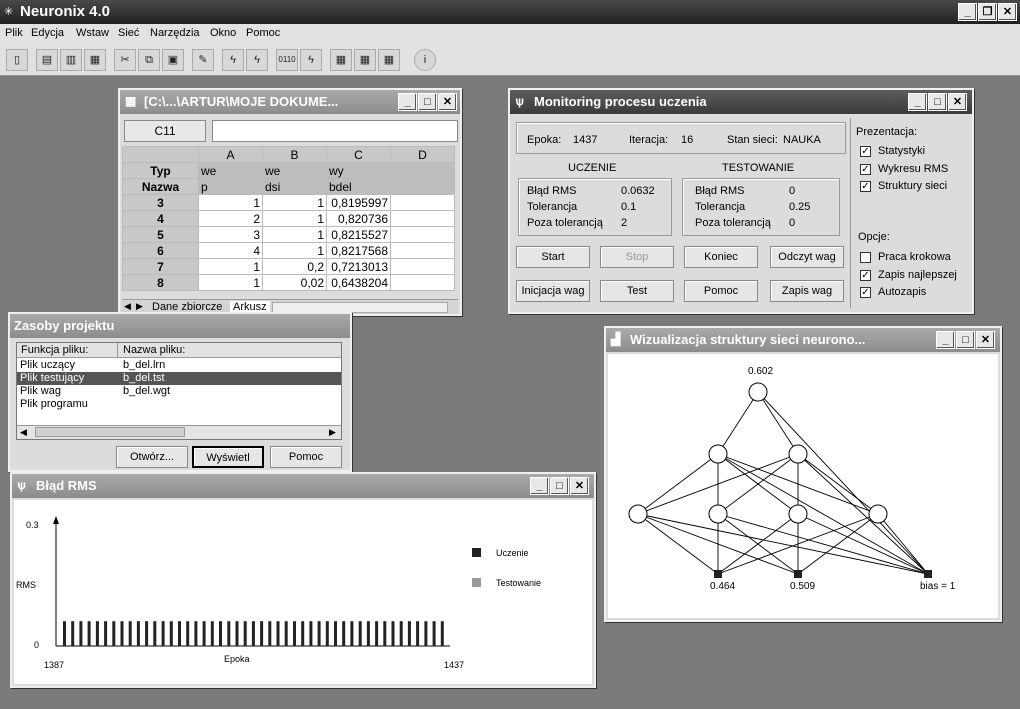 The height and width of the screenshot is (709, 1020). I want to click on sheet-close-button: ✕, so click(447, 102).